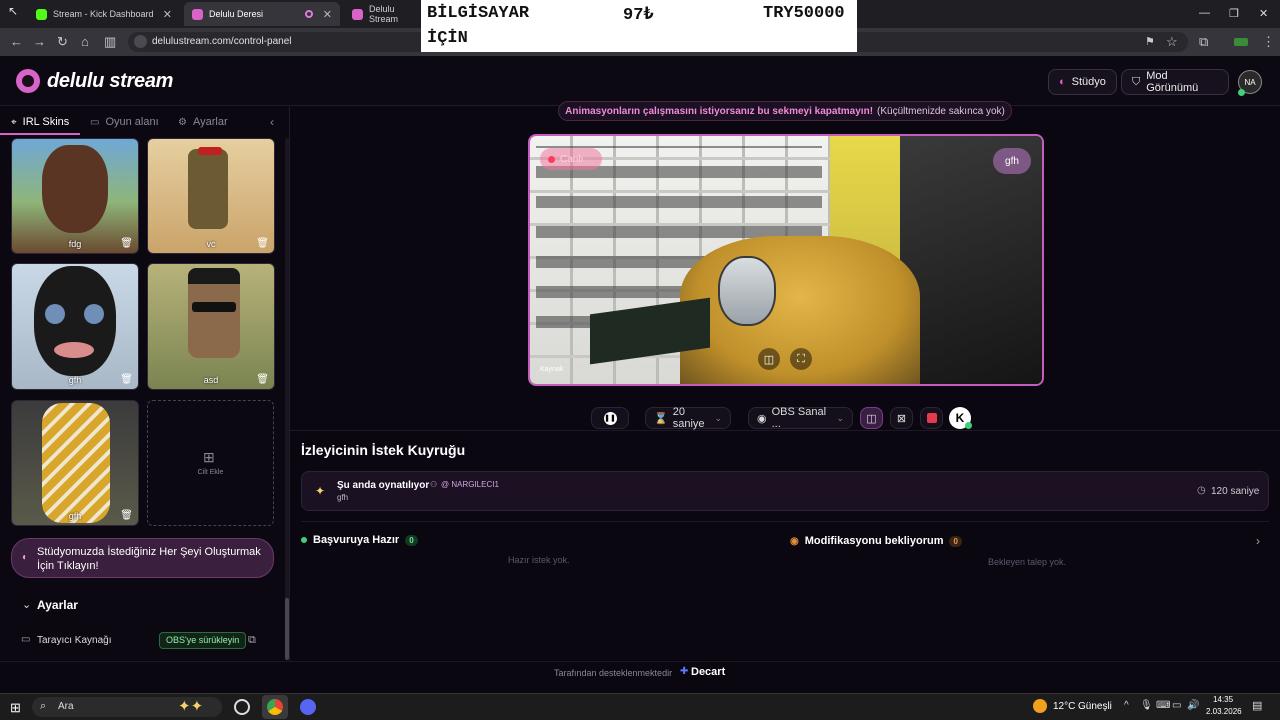 The width and height of the screenshot is (1280, 720). I want to click on tab-ayarlar: ⚙ Ayarlar, so click(203, 122).